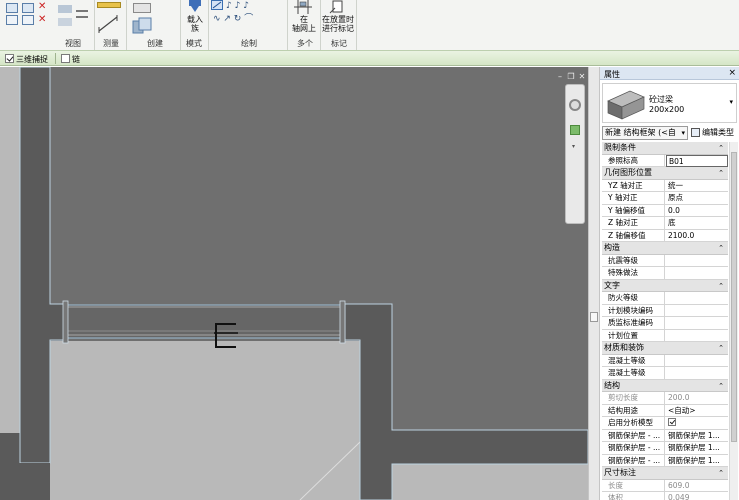  Describe the element at coordinates (65, 22) in the screenshot. I see `pin-icon` at that location.